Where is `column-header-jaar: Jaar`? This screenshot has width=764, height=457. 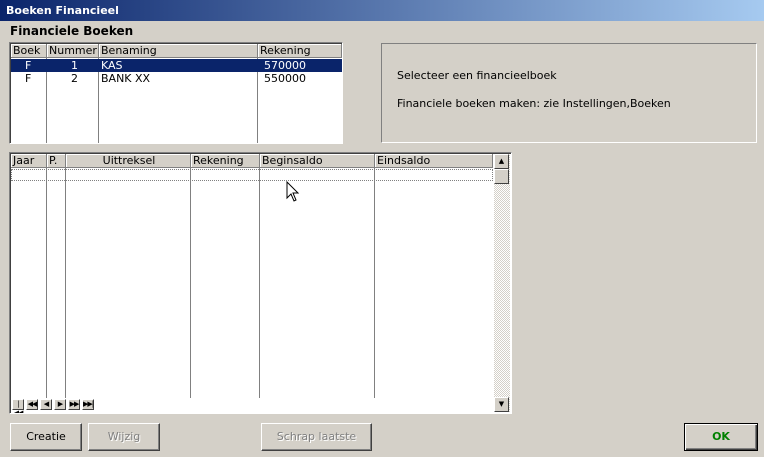 column-header-jaar: Jaar is located at coordinates (29, 161).